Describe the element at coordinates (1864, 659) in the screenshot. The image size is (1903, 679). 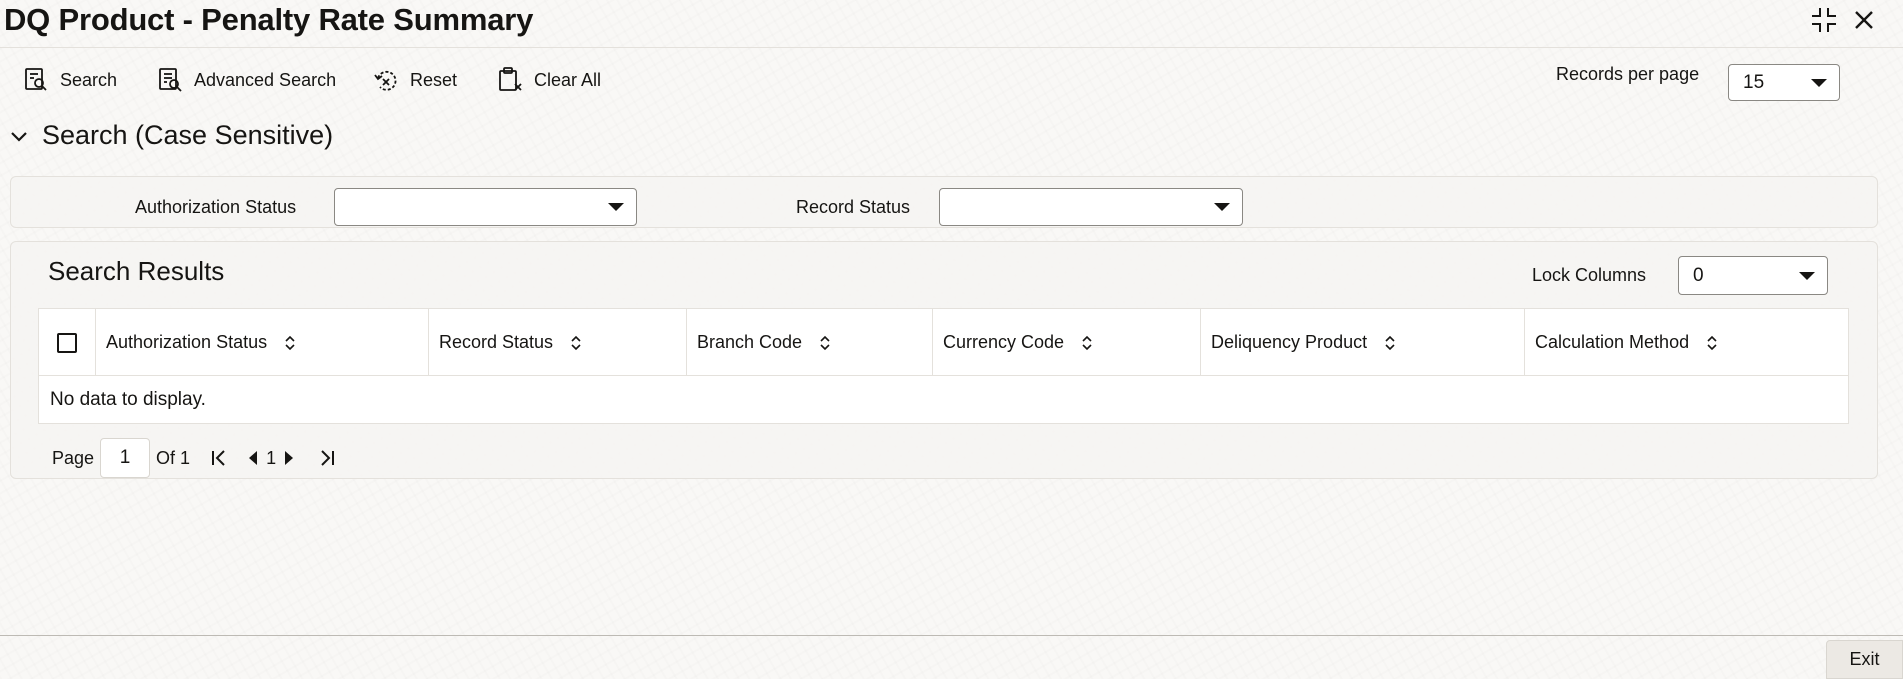
I see `exit-button: Exit` at that location.